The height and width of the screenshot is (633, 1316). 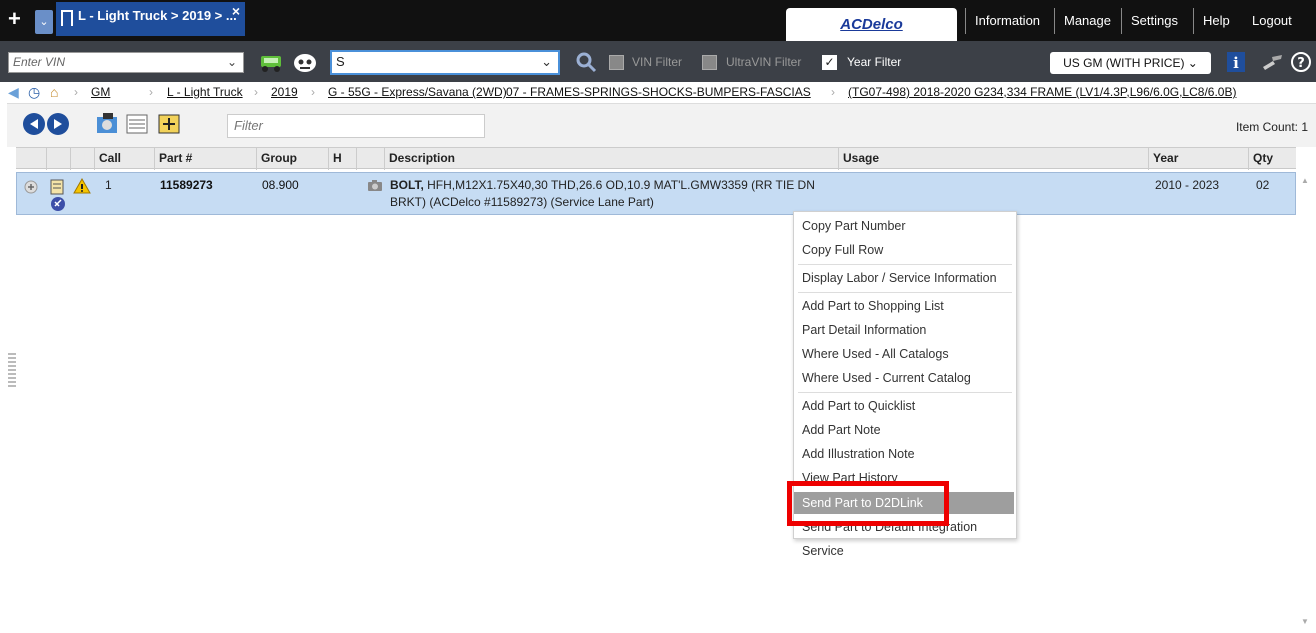 I want to click on history-clock-icon: ◷, so click(x=34, y=92).